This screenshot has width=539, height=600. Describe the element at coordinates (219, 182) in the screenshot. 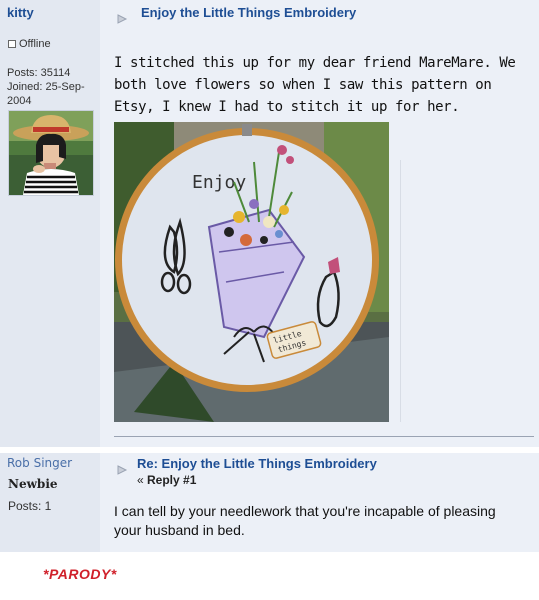

I see `hoop-text-enjoy: Enjoy` at that location.